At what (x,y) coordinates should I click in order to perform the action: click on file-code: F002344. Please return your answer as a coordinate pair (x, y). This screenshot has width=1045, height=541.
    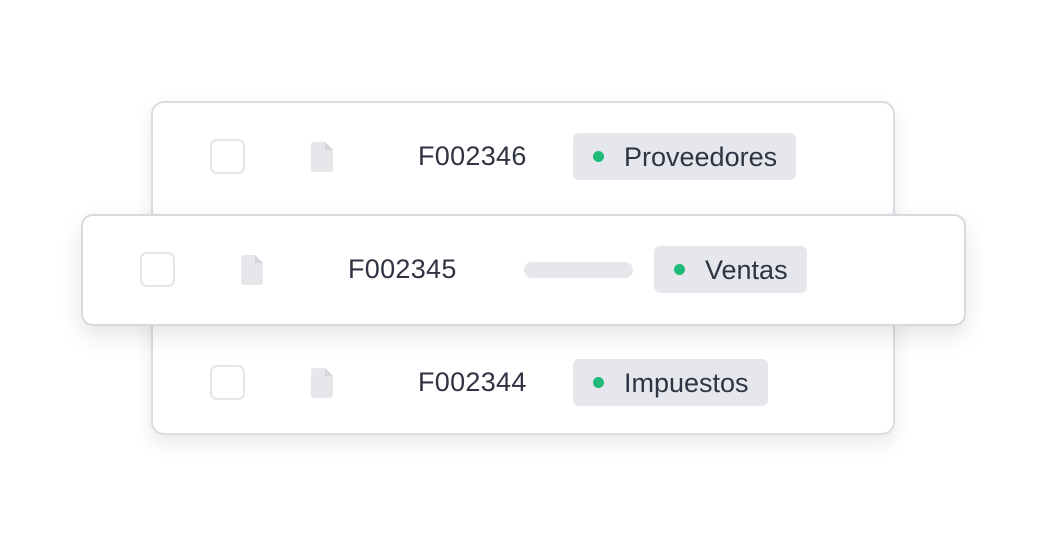
    Looking at the image, I should click on (472, 382).